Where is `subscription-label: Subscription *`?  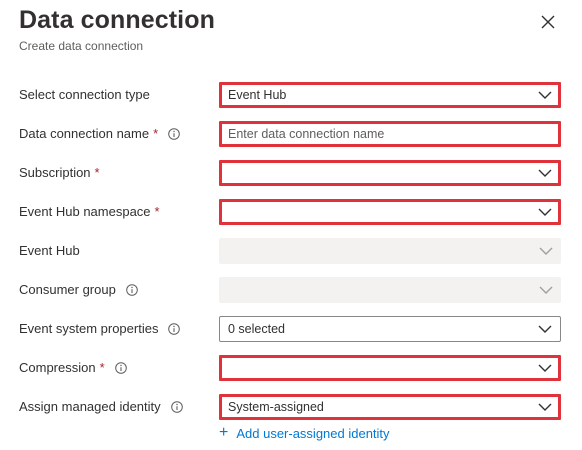
subscription-label: Subscription * is located at coordinates (59, 172).